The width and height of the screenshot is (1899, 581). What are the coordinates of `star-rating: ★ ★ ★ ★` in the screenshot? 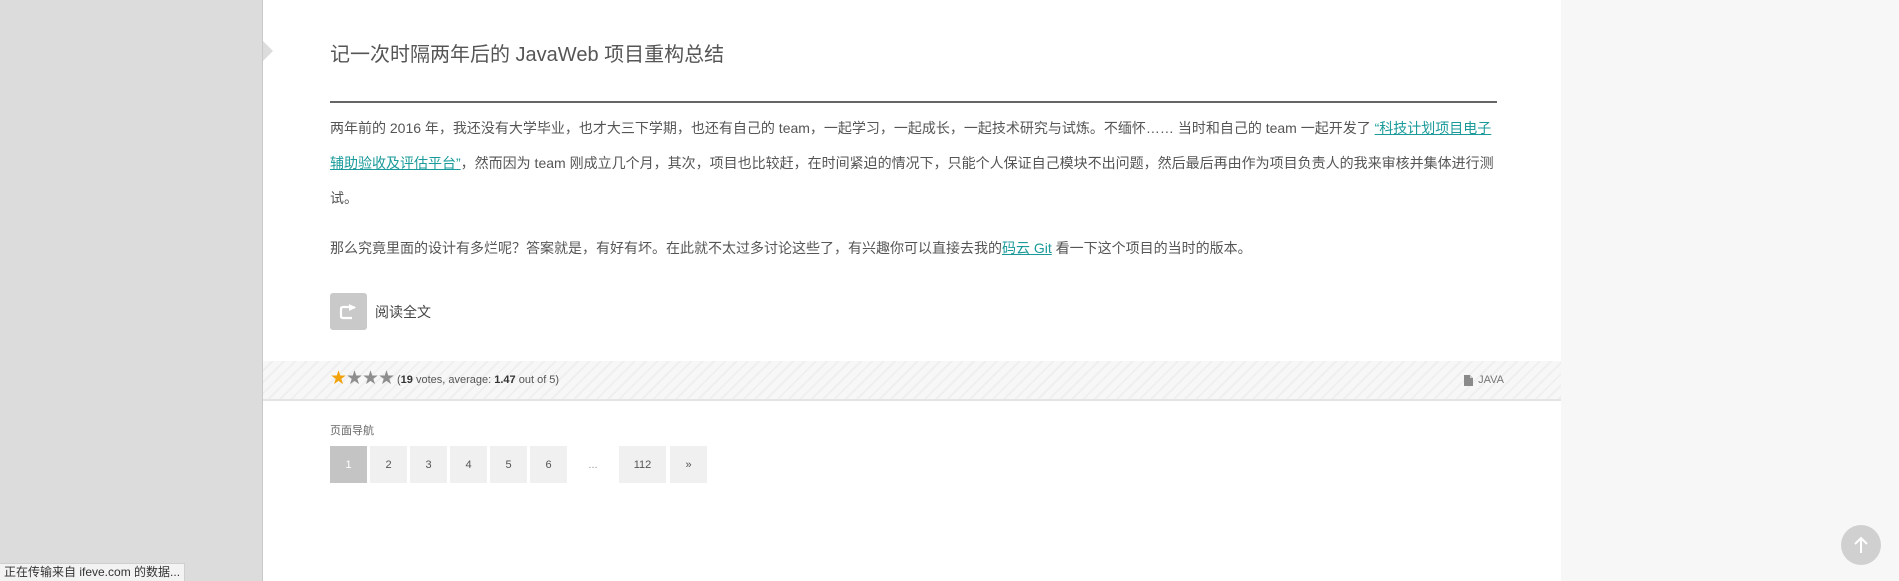 It's located at (362, 378).